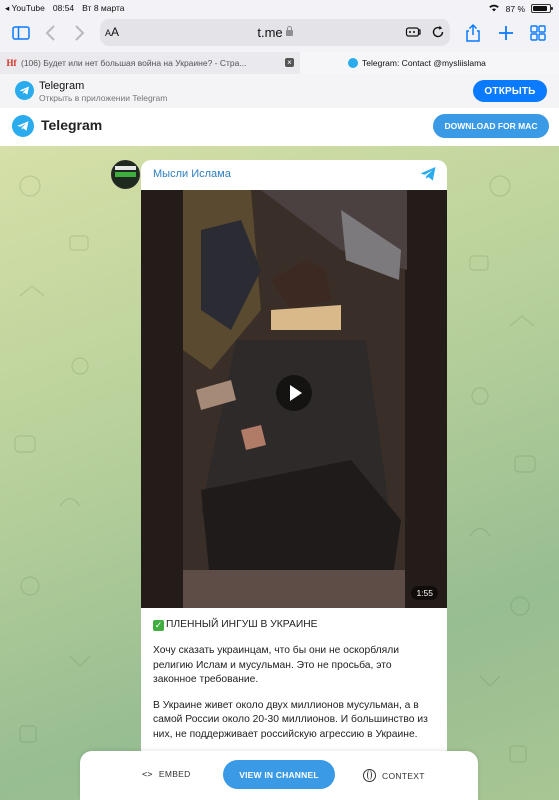  I want to click on code-icon: <>, so click(147, 775).